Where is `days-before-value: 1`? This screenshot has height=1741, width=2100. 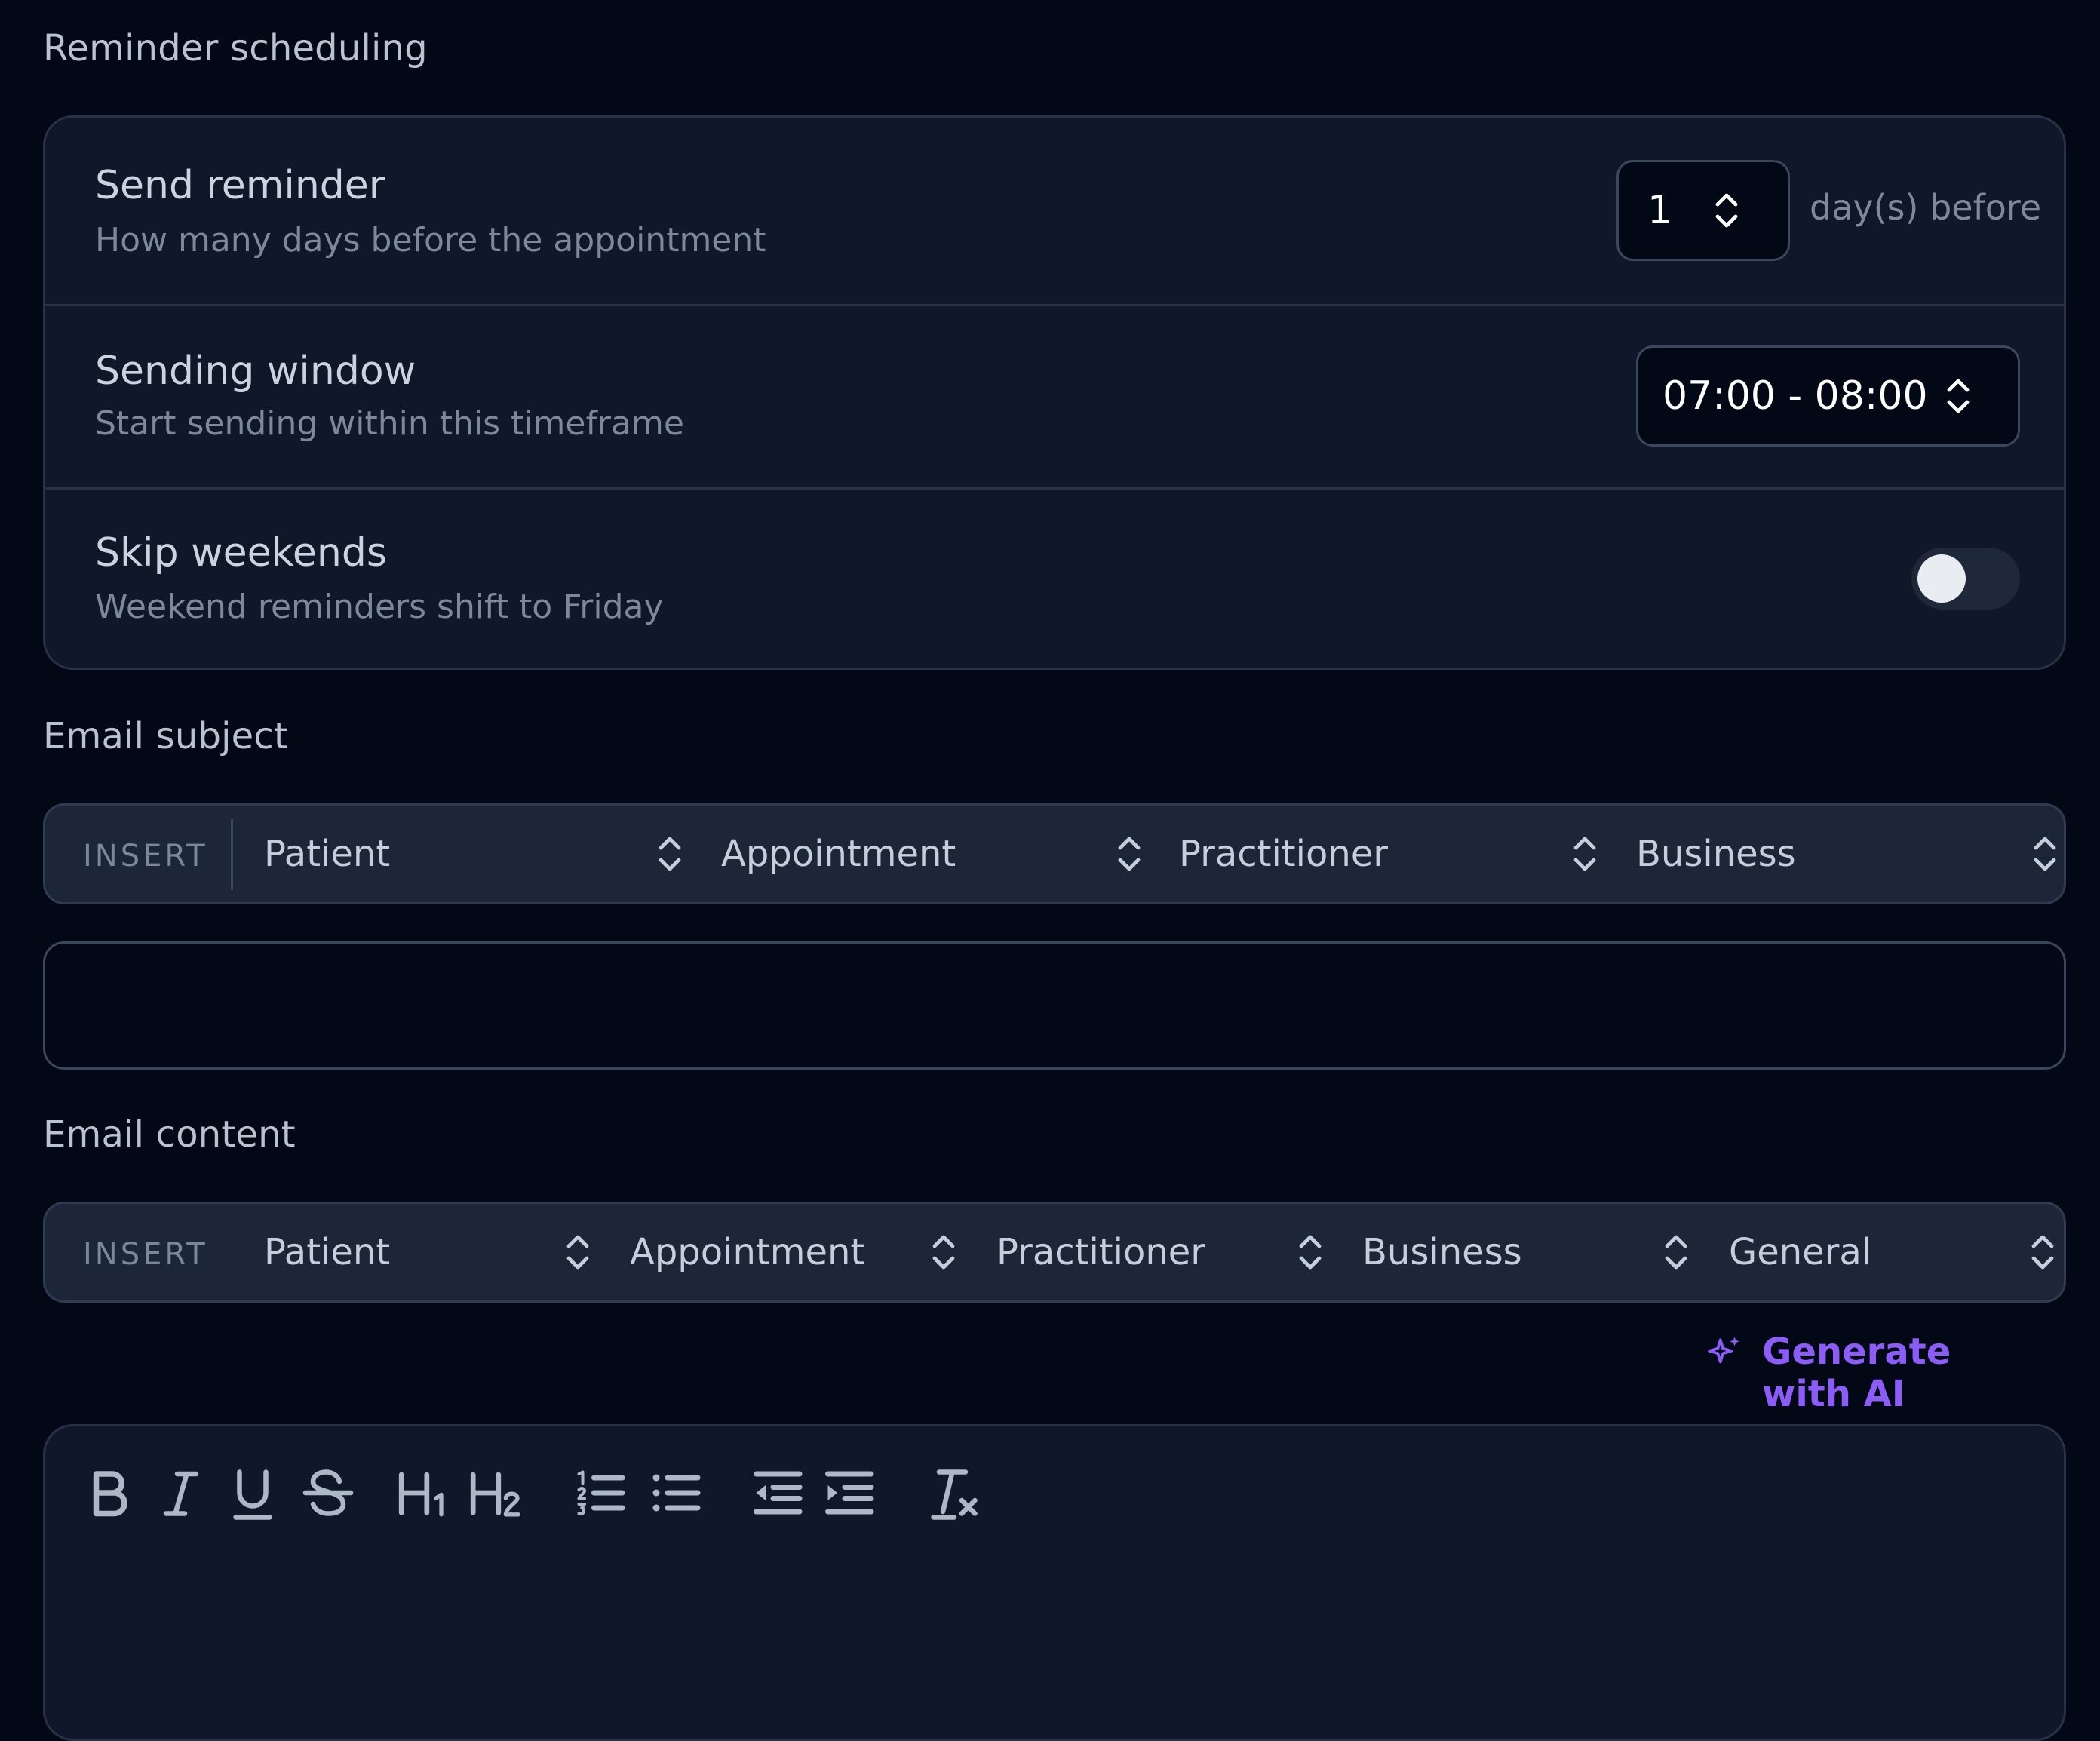
days-before-value: 1 is located at coordinates (1660, 210).